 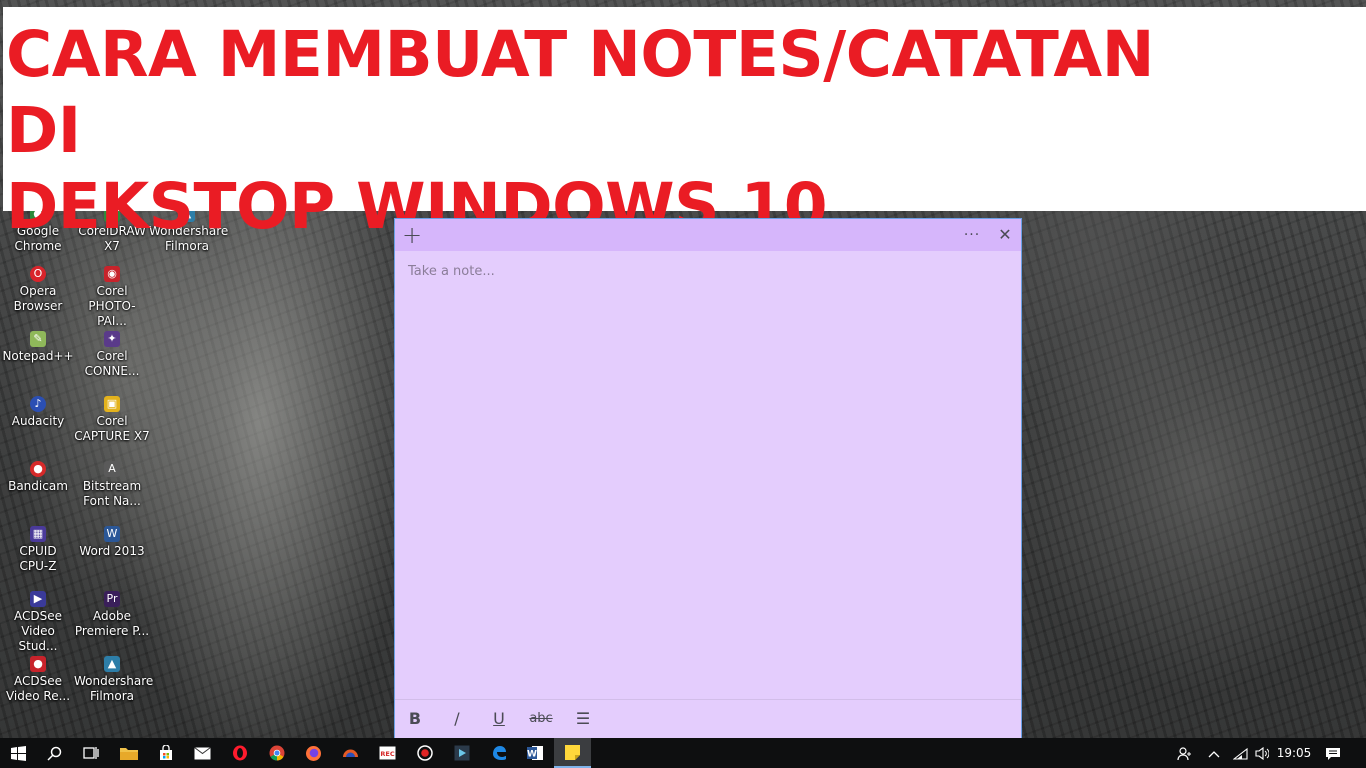 What do you see at coordinates (113, 680) in the screenshot?
I see `desktop-icon-wondershare-filmora: ▲ Wondershare Filmora` at bounding box center [113, 680].